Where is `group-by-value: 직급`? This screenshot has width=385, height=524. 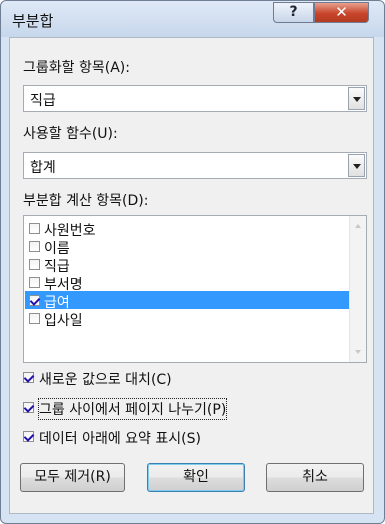
group-by-value: 직급 is located at coordinates (43, 101).